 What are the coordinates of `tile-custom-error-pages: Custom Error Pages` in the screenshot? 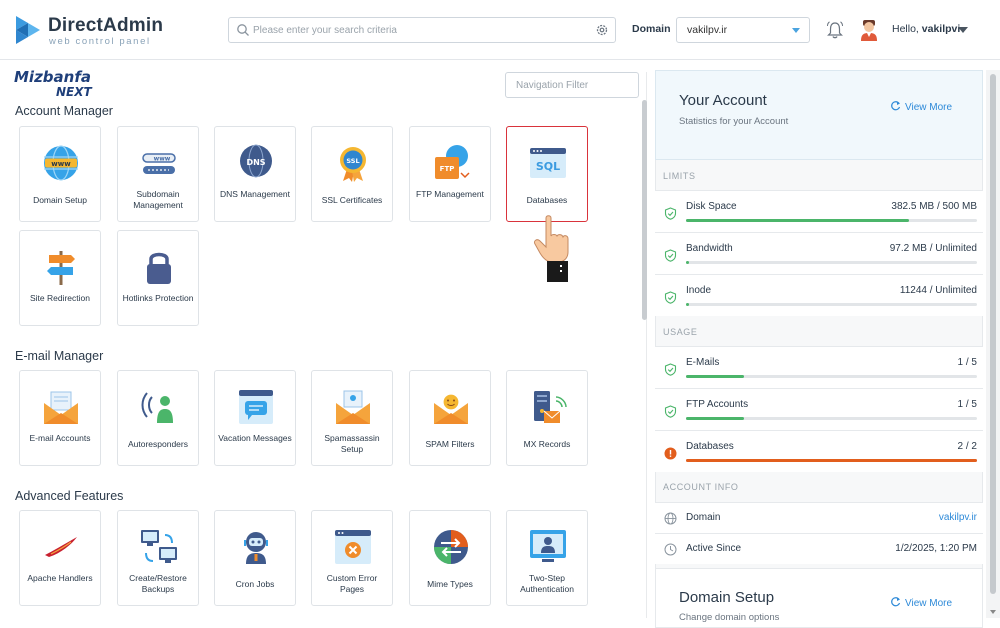 It's located at (352, 558).